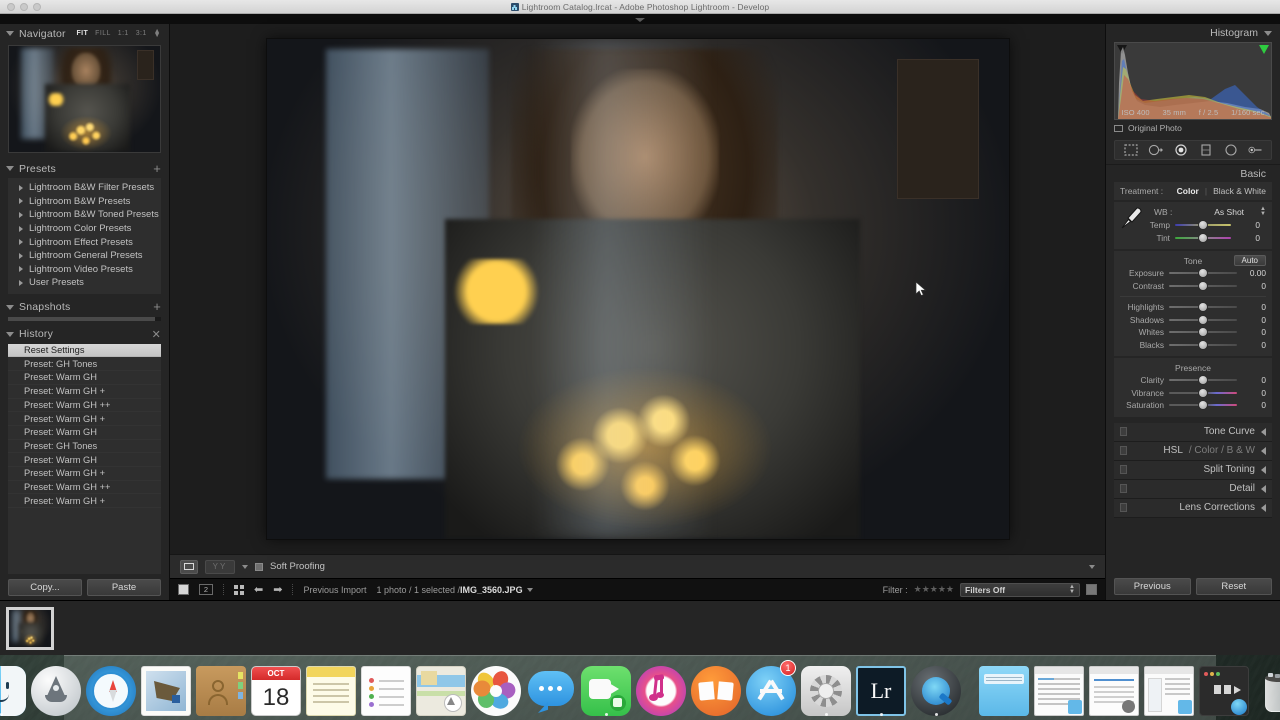 The image size is (1280, 720). Describe the element at coordinates (206, 589) in the screenshot. I see `grid-count-badge: 2` at that location.